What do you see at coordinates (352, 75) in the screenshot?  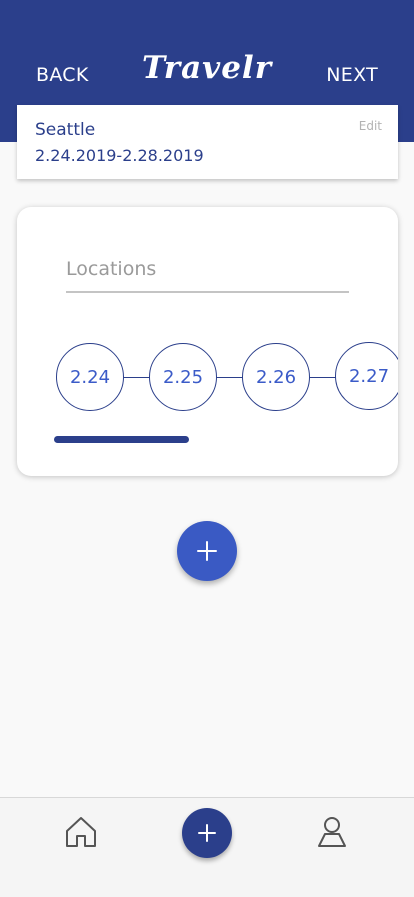 I see `next-button: NEXT` at bounding box center [352, 75].